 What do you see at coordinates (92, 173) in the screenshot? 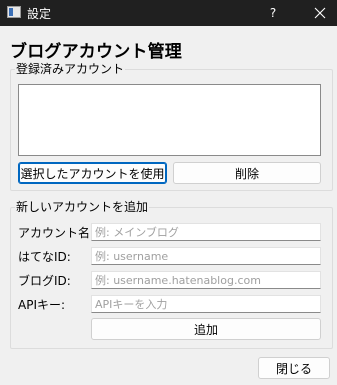
I see `use-selected-account-button: 選択したアカウントを使用` at bounding box center [92, 173].